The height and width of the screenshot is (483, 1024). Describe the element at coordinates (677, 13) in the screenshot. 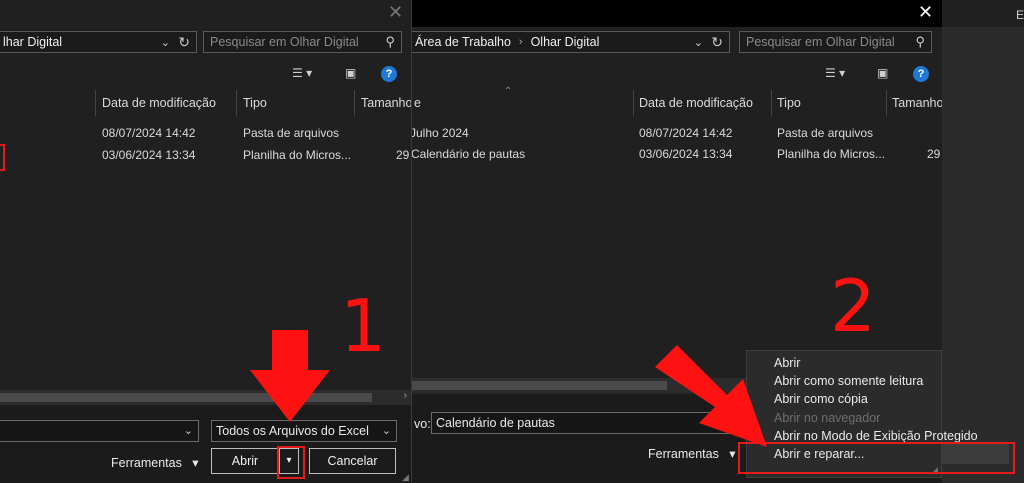

I see `right-titlebar: ✕` at that location.